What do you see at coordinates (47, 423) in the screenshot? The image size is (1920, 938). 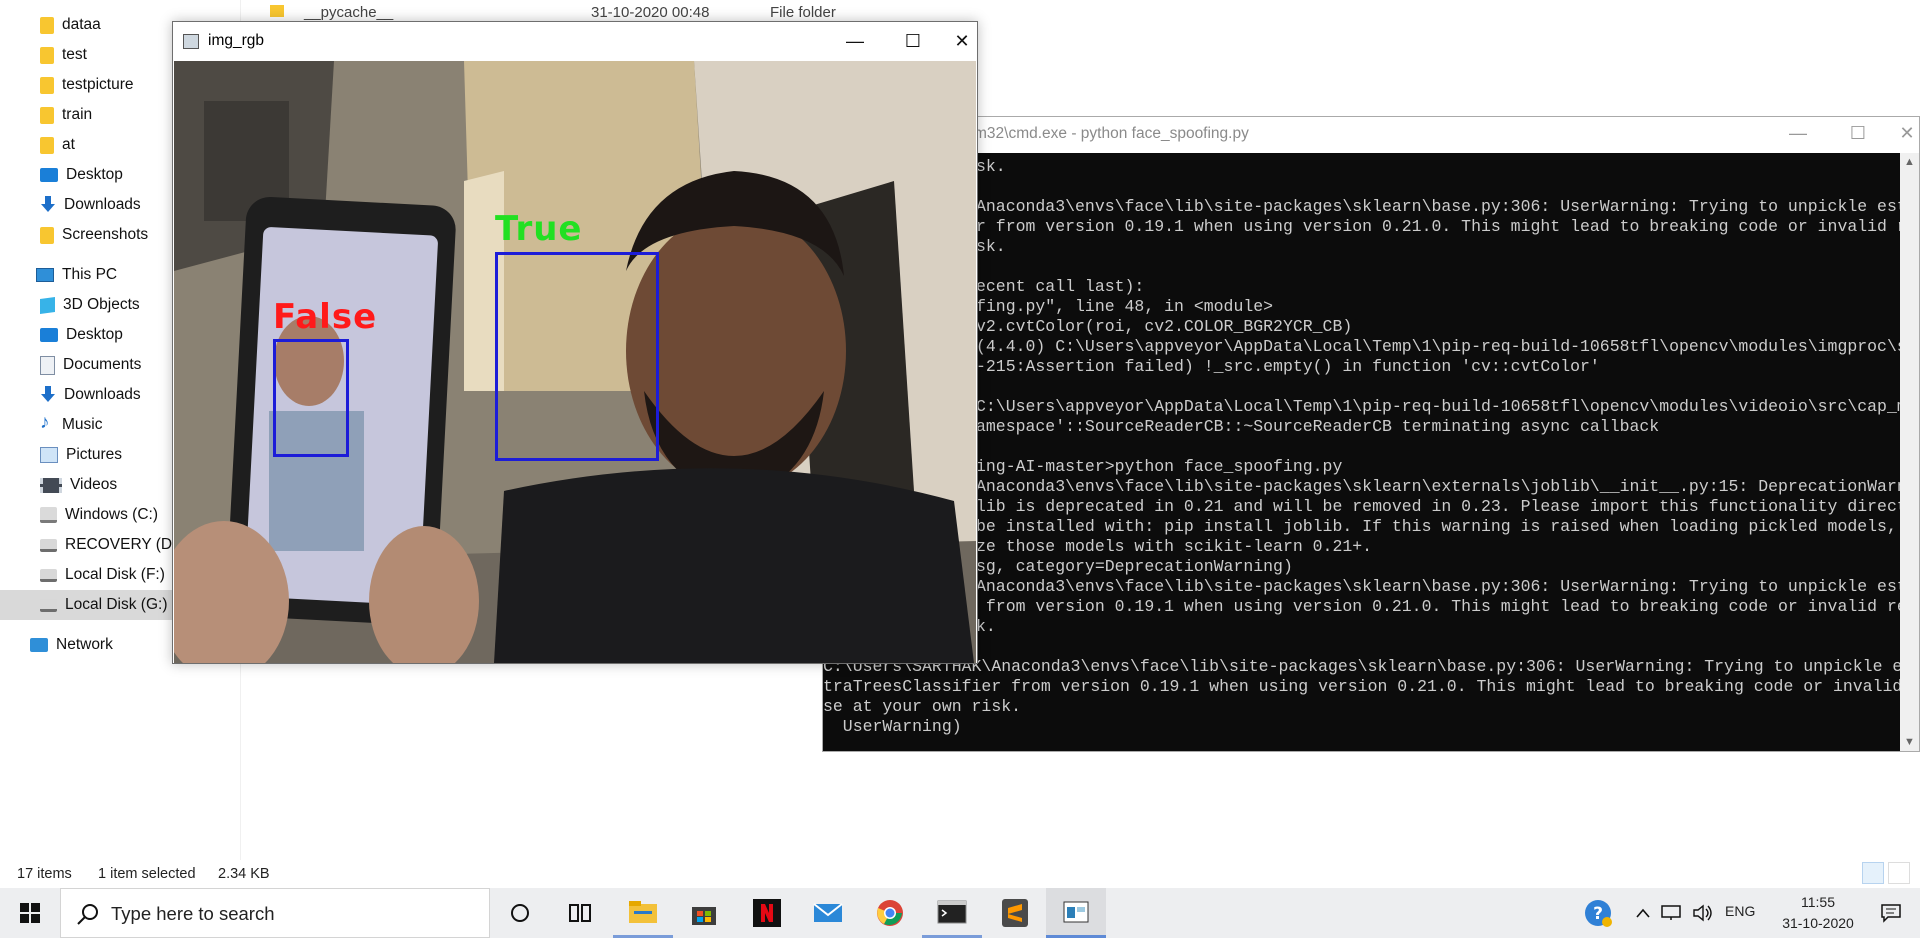 I see `music-icon` at bounding box center [47, 423].